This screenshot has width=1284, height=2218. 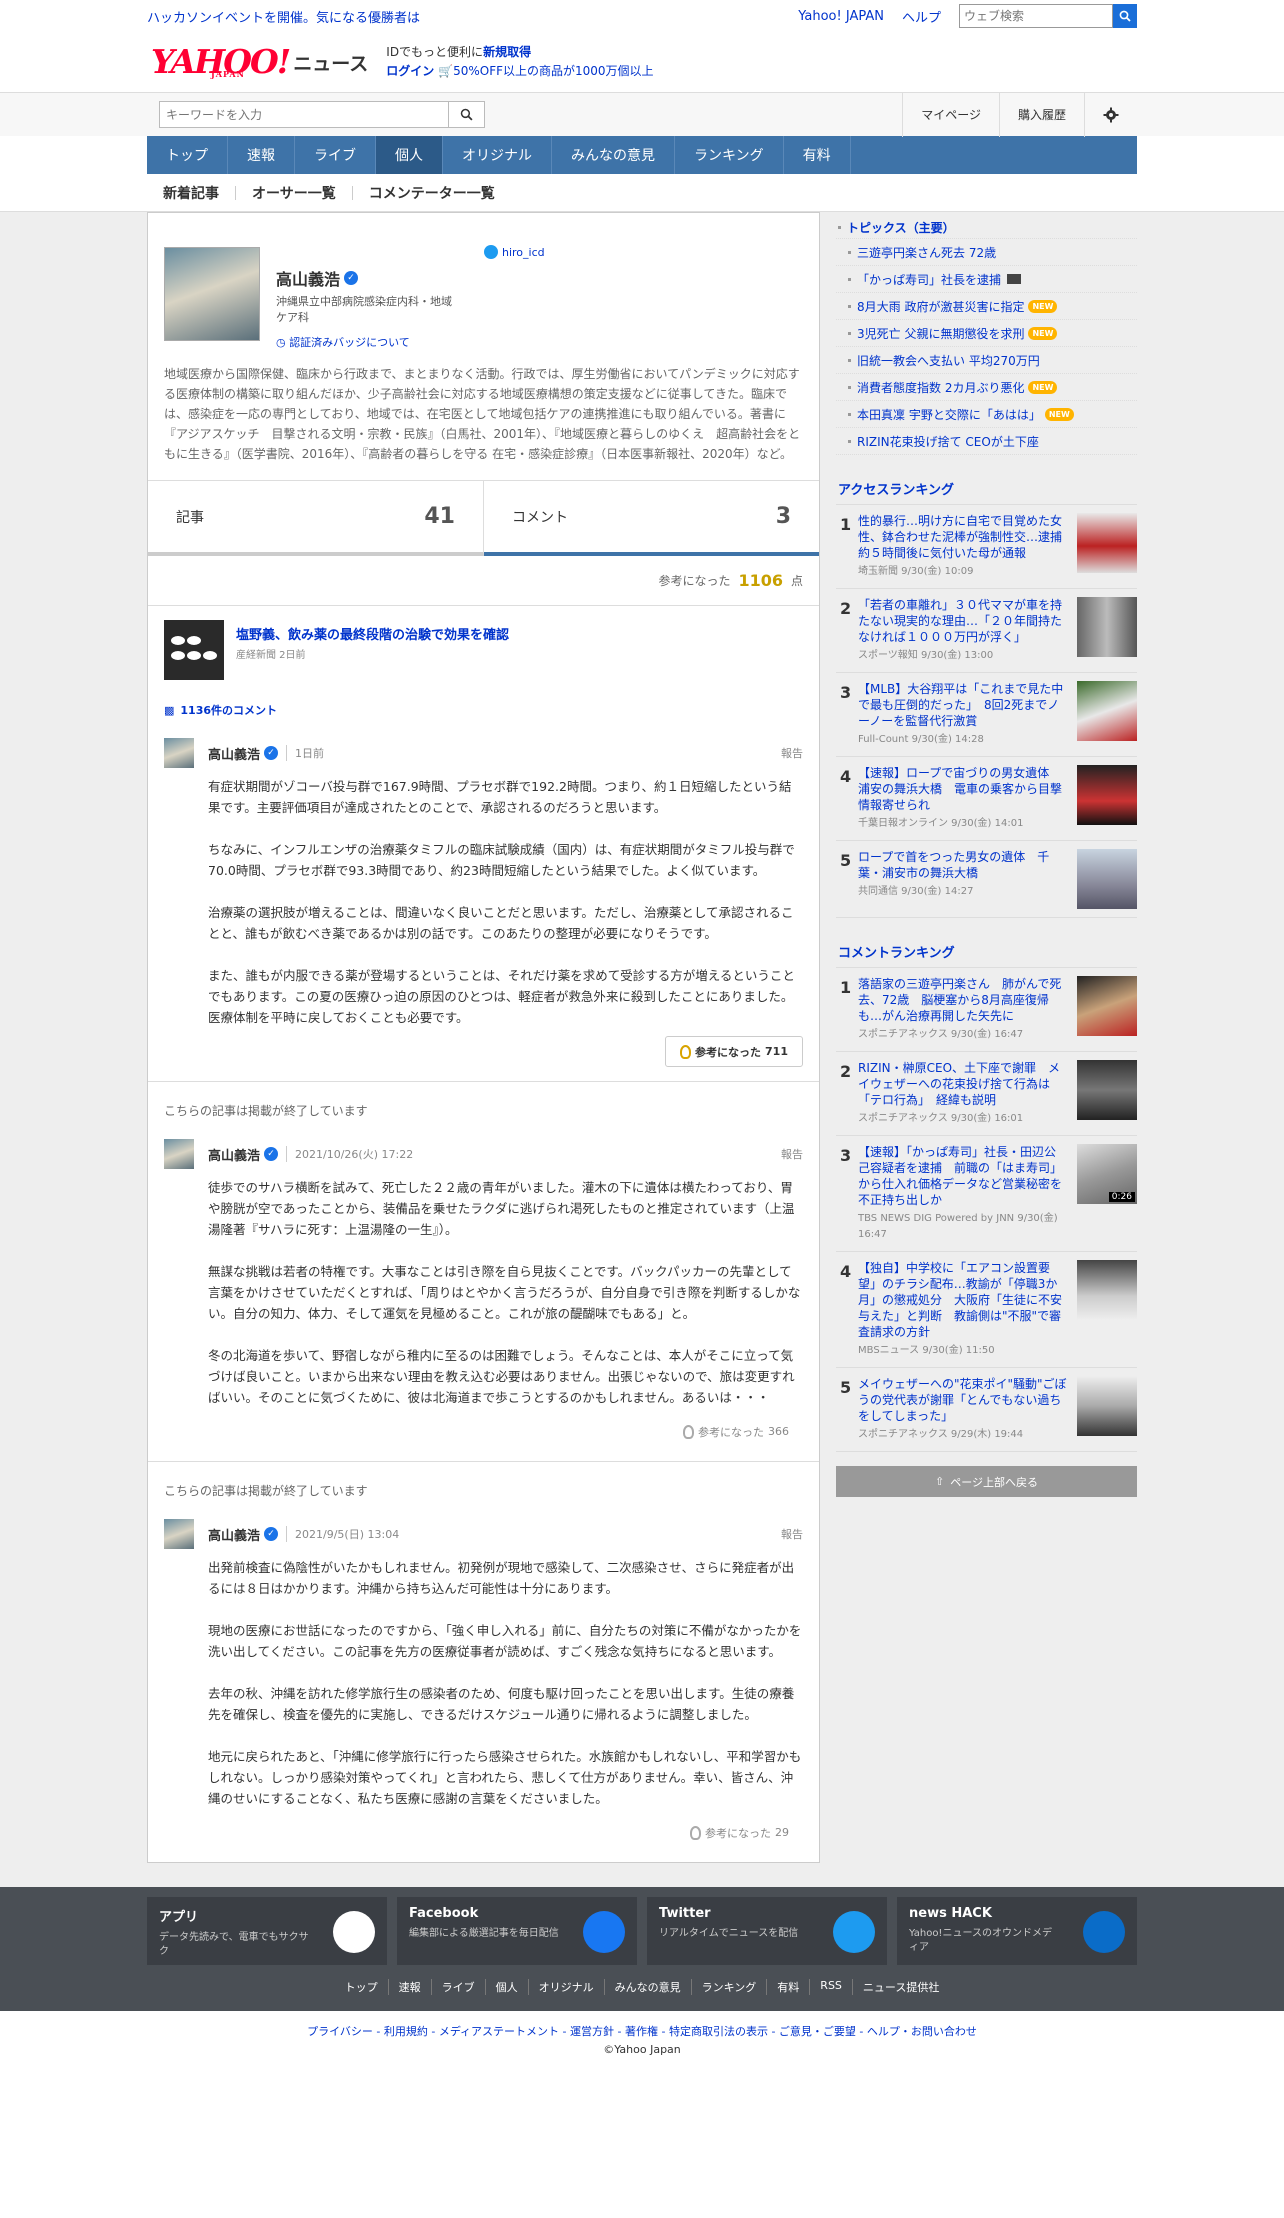 What do you see at coordinates (267, 1931) in the screenshot?
I see `footer-card-app: アプリ データ先読みで、電車でもサクサク` at bounding box center [267, 1931].